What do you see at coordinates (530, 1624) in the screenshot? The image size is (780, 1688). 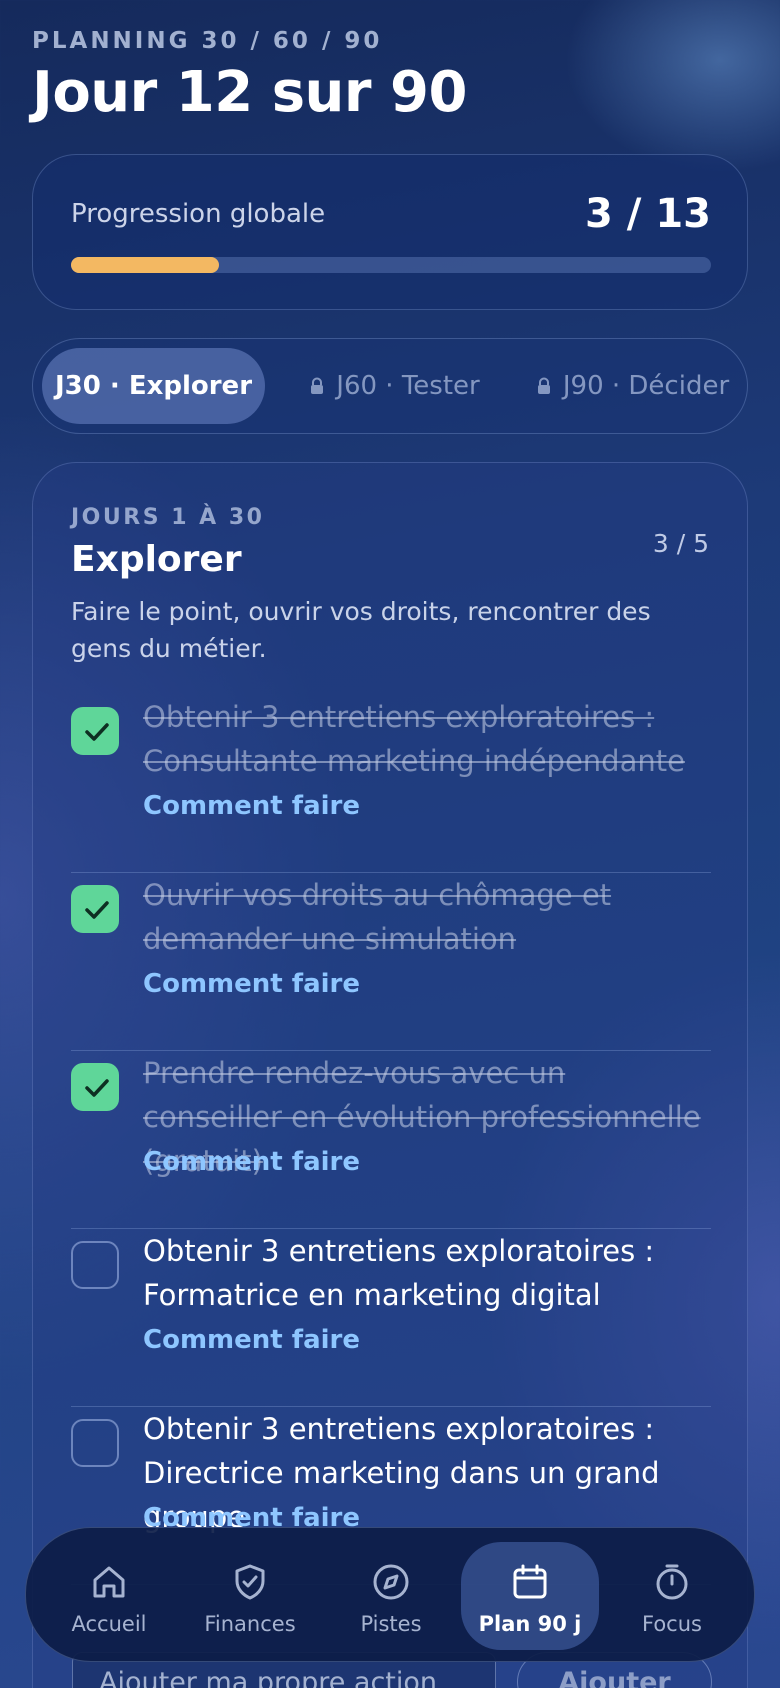 I see `nav-label: Plan 90 j` at bounding box center [530, 1624].